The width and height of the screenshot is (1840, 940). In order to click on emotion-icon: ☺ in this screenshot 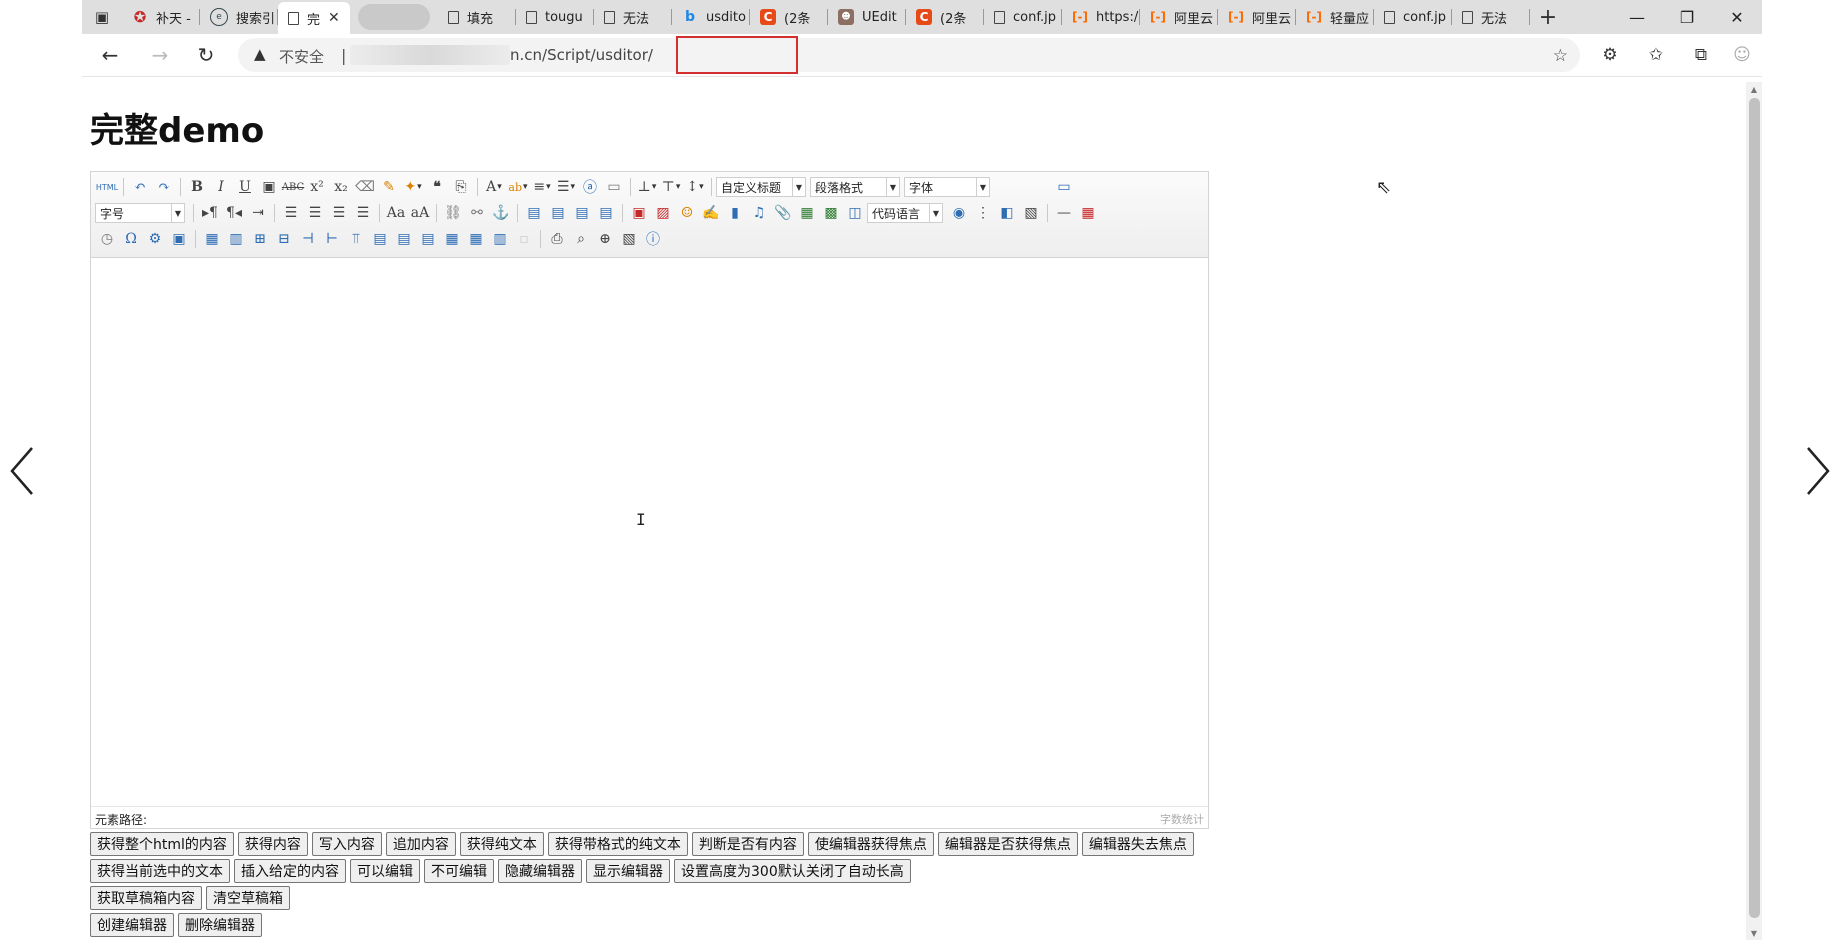, I will do `click(687, 213)`.